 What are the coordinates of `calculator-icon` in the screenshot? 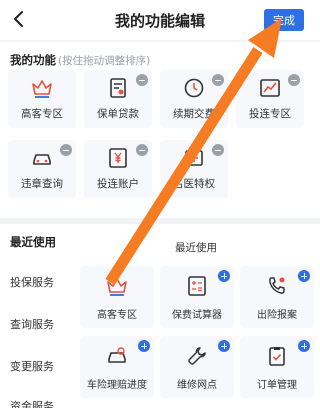 It's located at (197, 286).